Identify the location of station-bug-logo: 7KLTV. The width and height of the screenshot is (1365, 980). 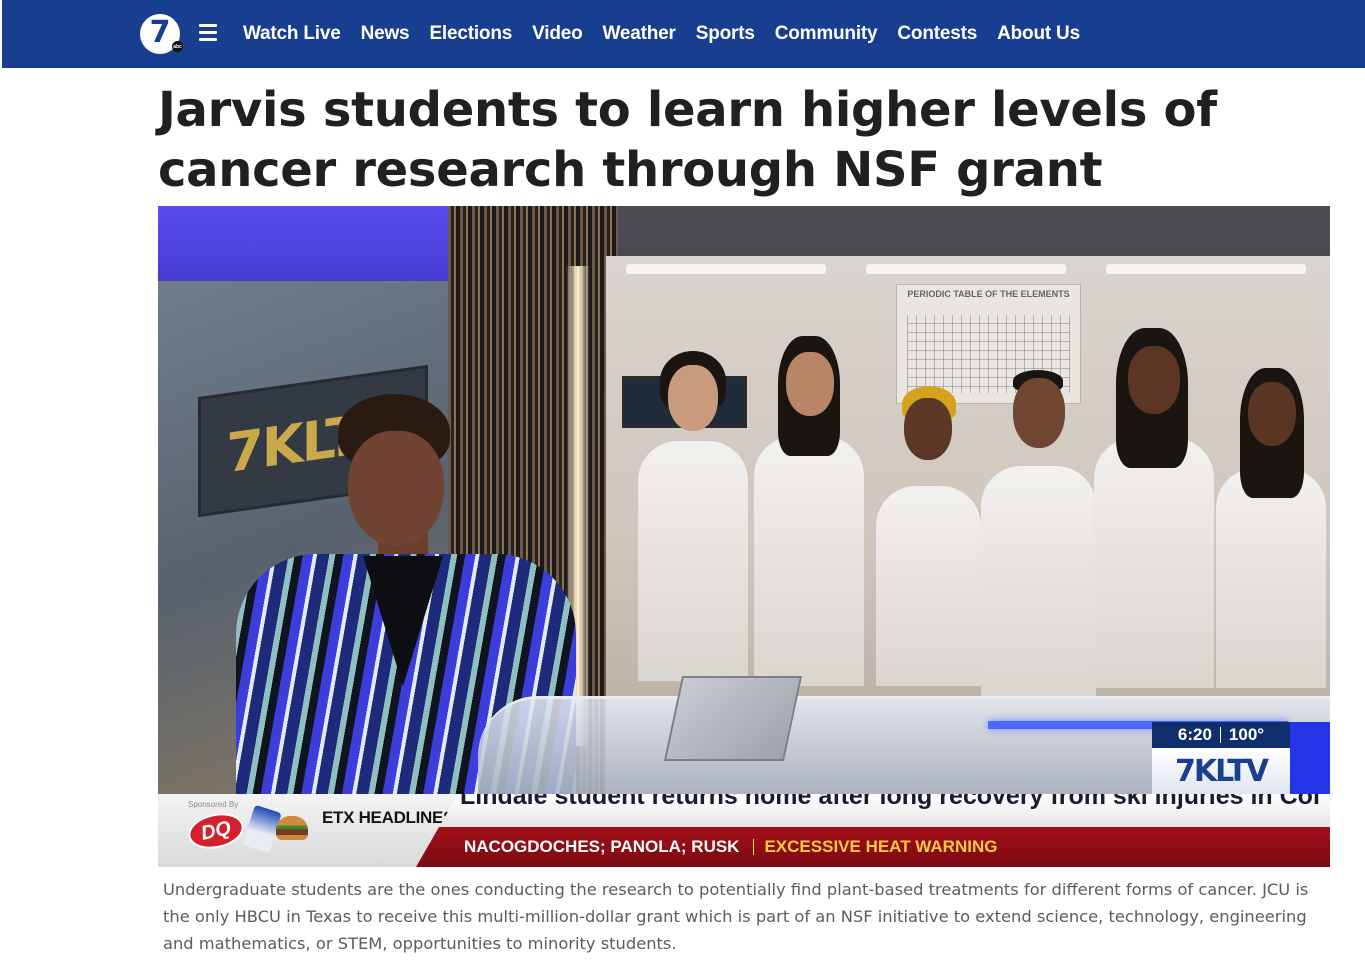
(1221, 771).